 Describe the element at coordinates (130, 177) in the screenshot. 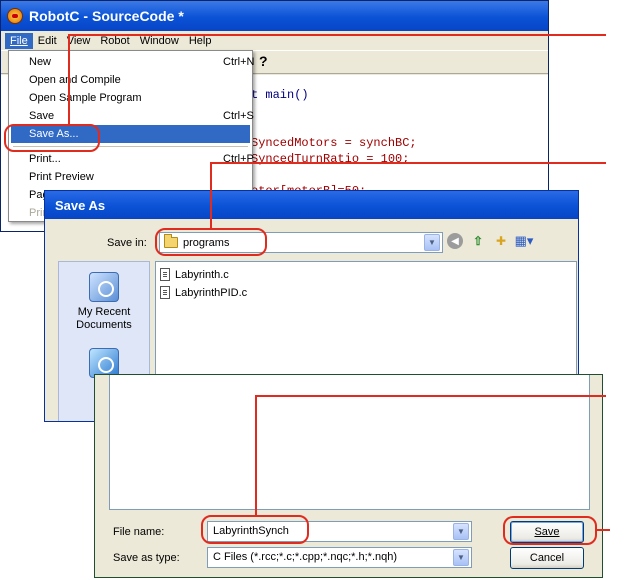

I see `menu-item-print-preview: Print Preview` at that location.